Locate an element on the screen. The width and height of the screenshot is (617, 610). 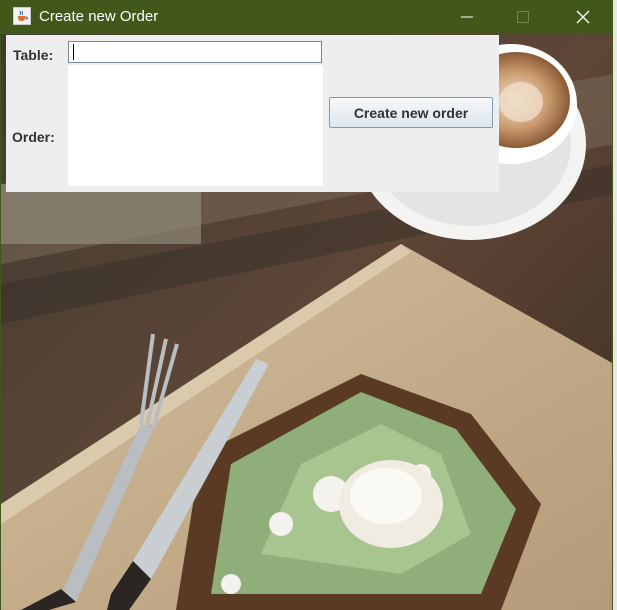
close-button is located at coordinates (583, 17).